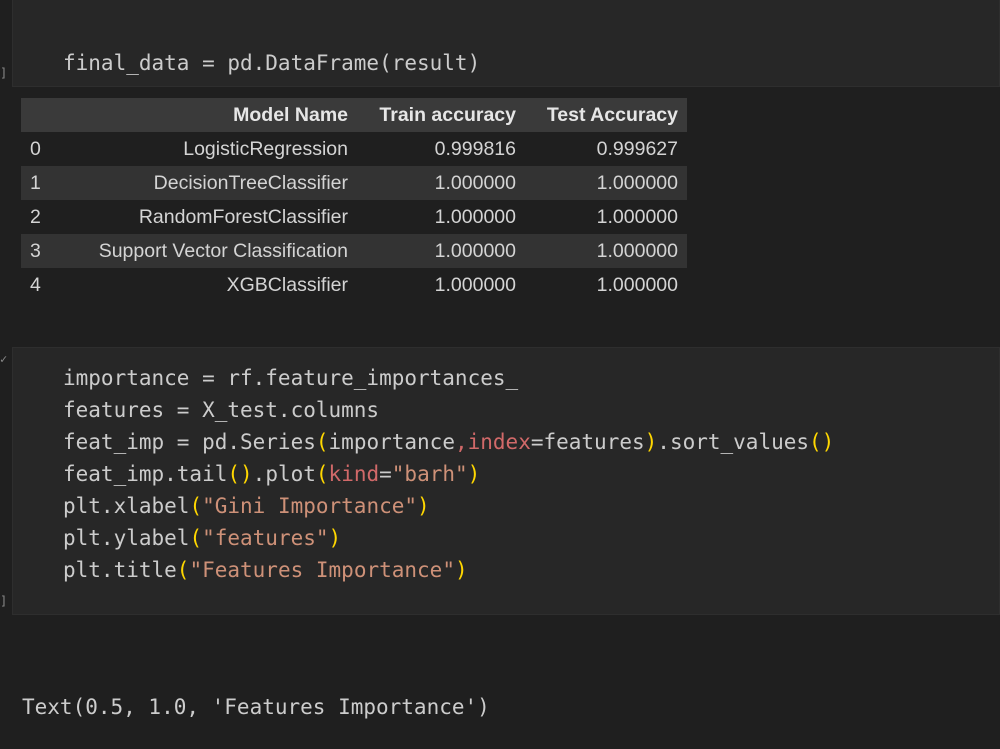 This screenshot has width=1000, height=749. What do you see at coordinates (250, 182) in the screenshot?
I see `model-name-cell: DecisionTreeClassifier` at bounding box center [250, 182].